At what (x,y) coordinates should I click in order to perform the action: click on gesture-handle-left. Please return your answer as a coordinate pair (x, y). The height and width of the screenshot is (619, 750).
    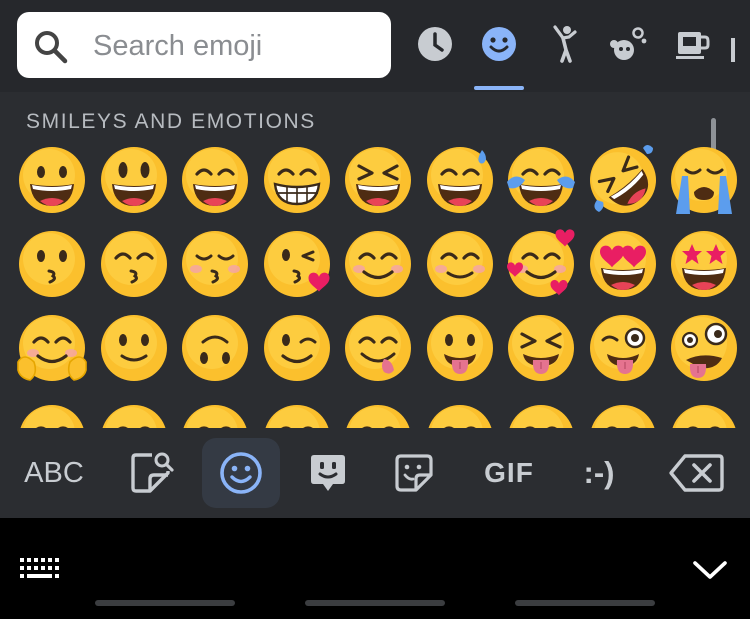
    Looking at the image, I should click on (165, 603).